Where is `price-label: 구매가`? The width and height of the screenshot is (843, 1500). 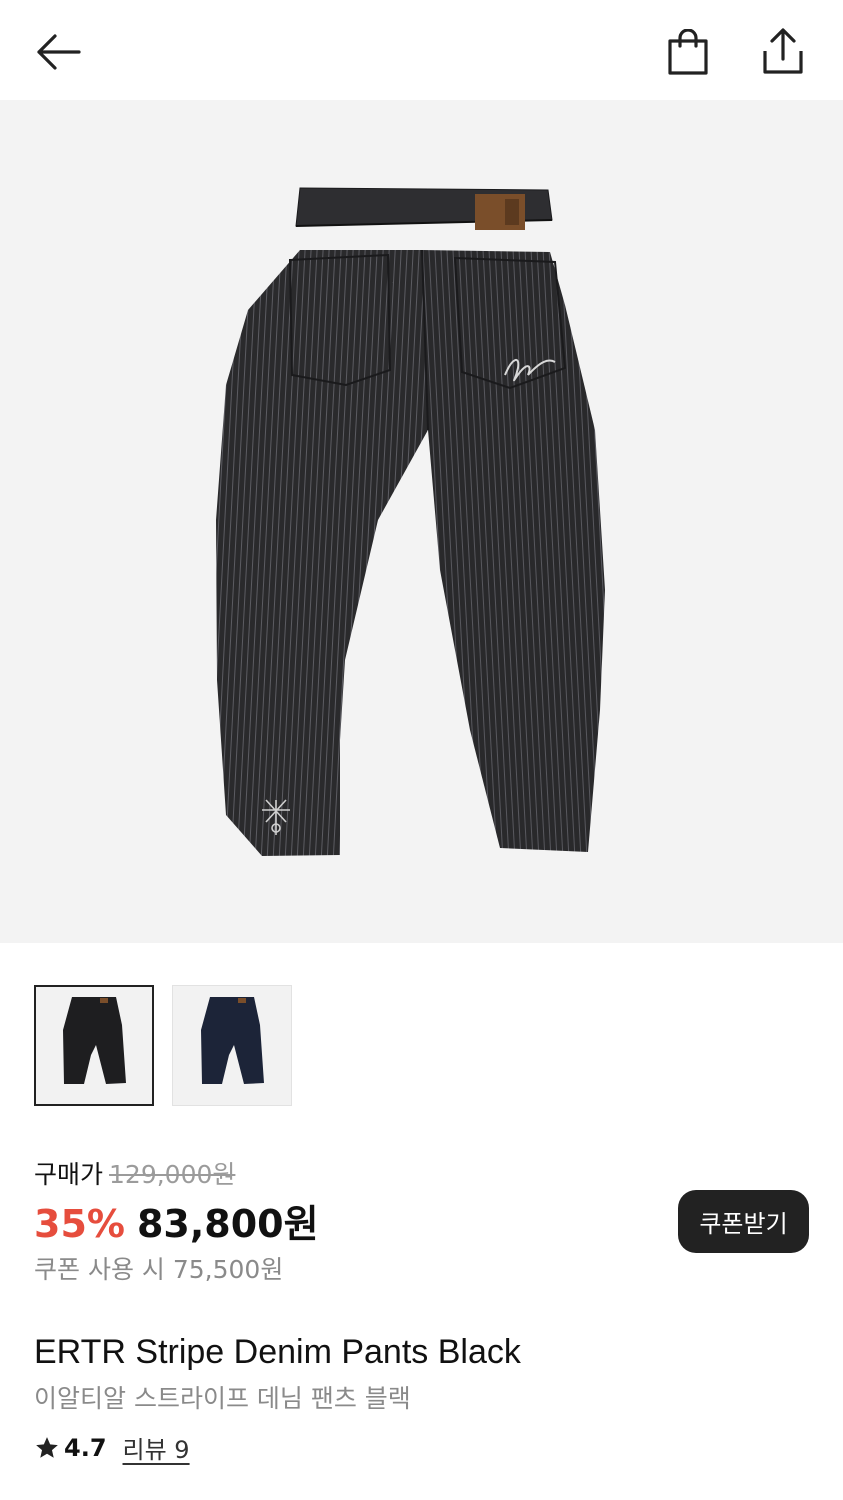 price-label: 구매가 is located at coordinates (69, 1174).